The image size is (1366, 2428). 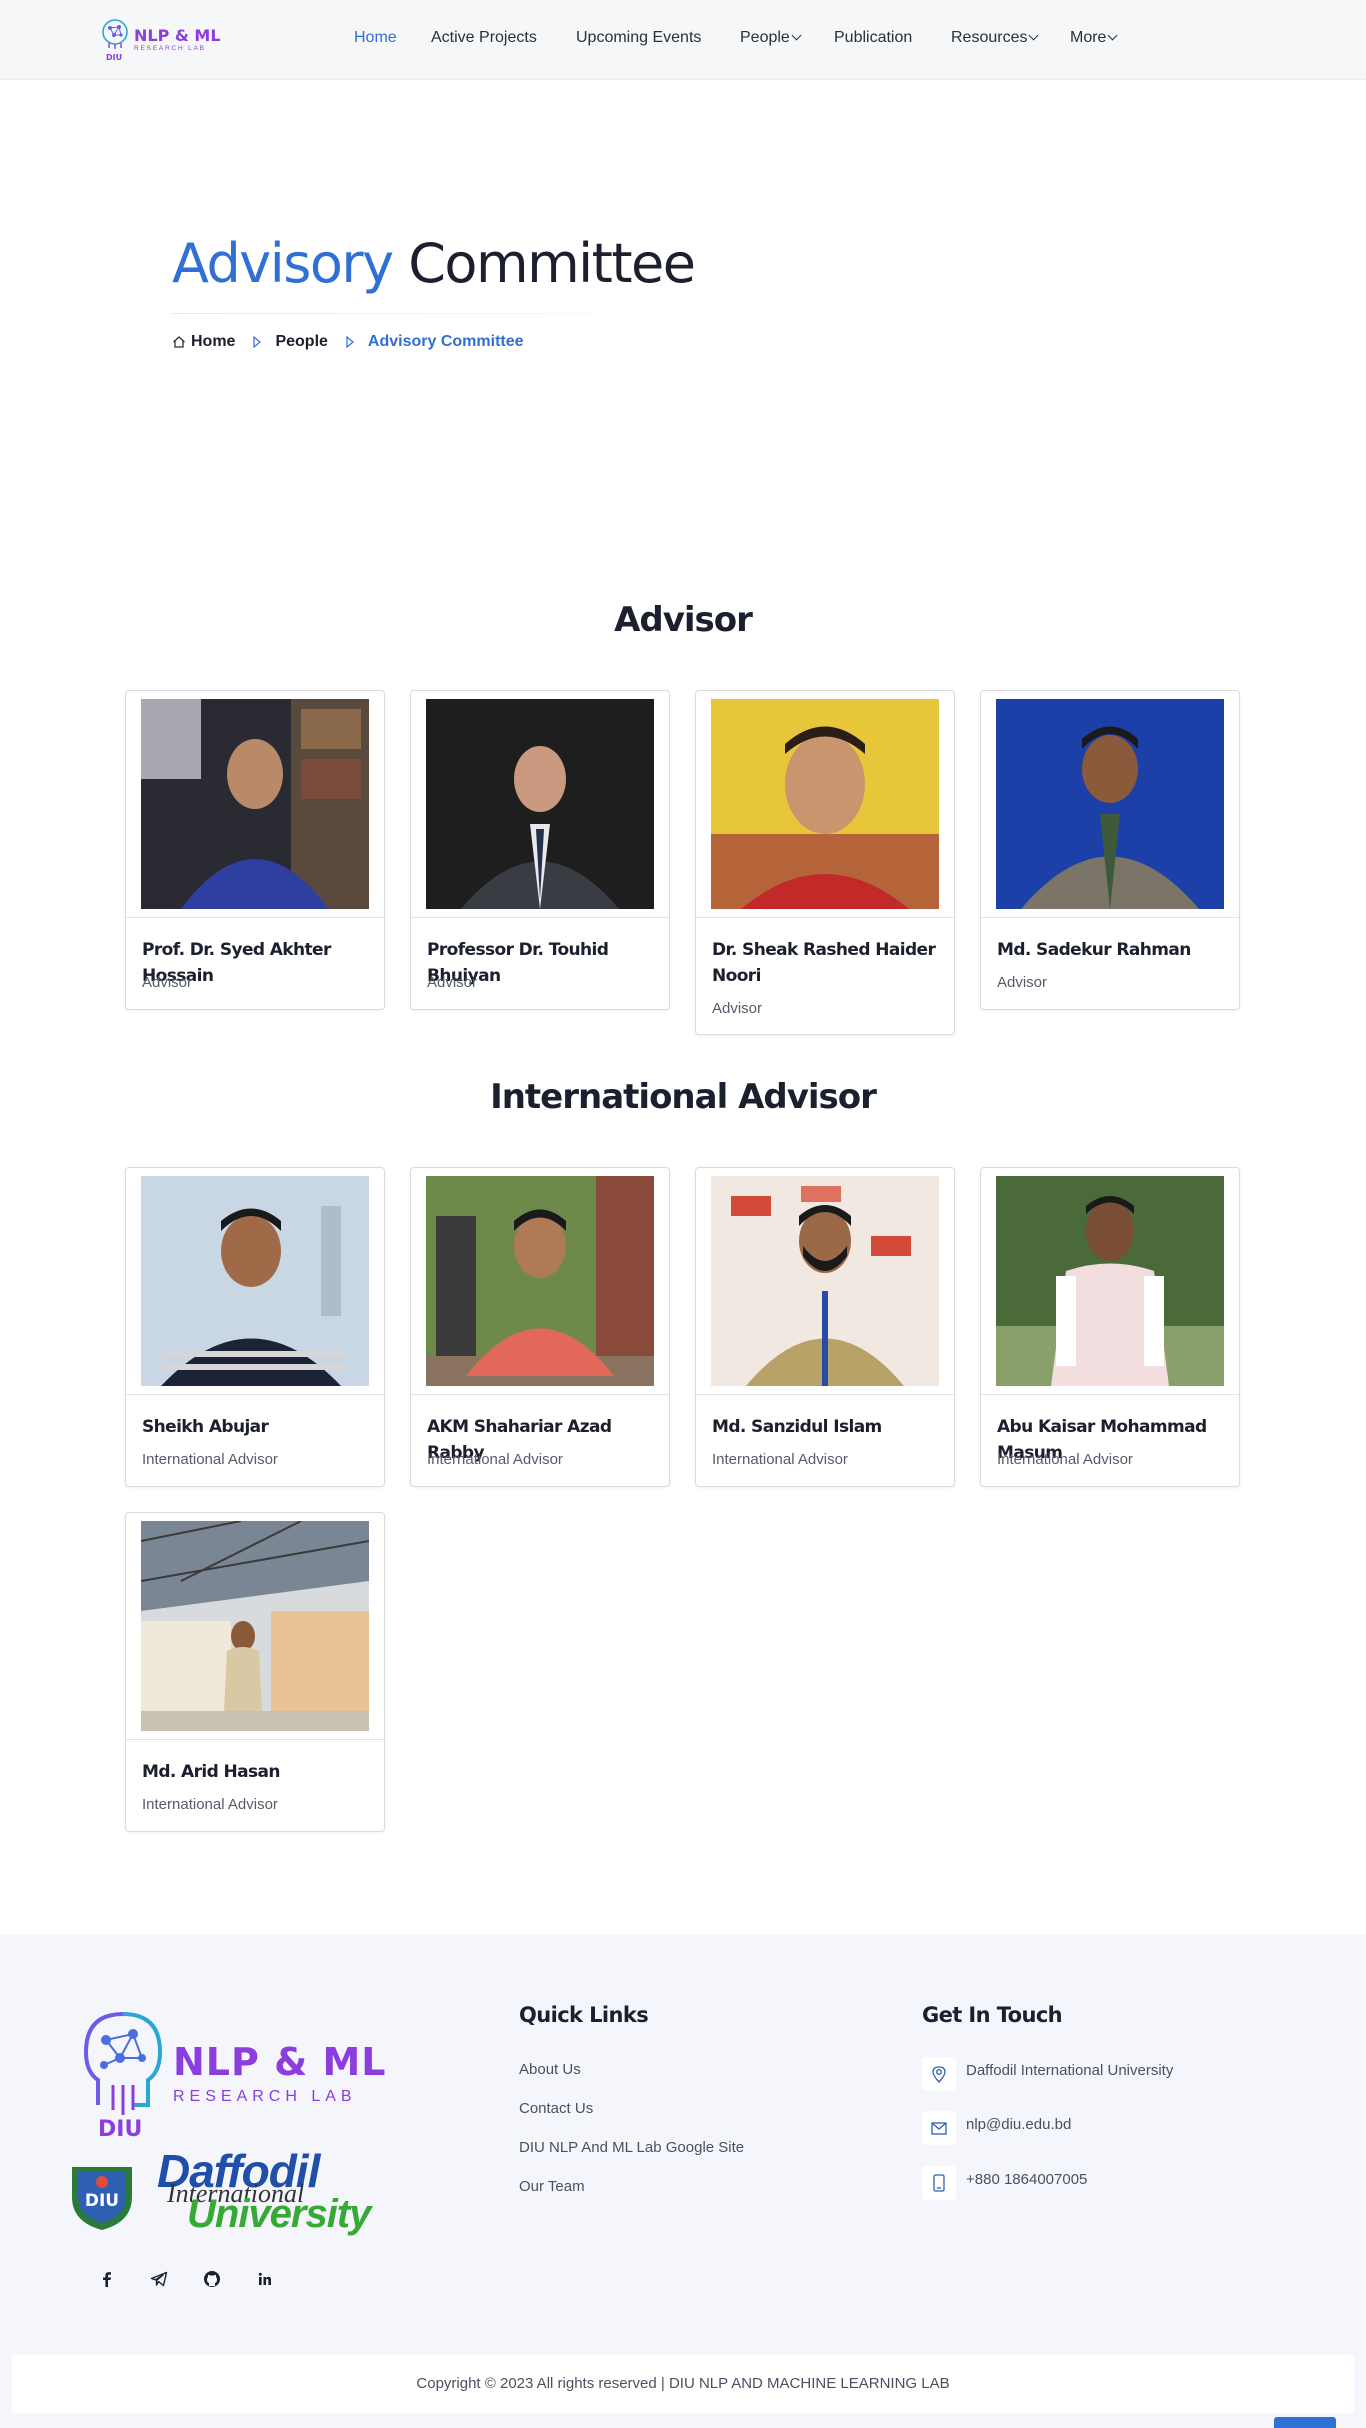 What do you see at coordinates (205, 1427) in the screenshot?
I see `member-name: Sheikh Abujar` at bounding box center [205, 1427].